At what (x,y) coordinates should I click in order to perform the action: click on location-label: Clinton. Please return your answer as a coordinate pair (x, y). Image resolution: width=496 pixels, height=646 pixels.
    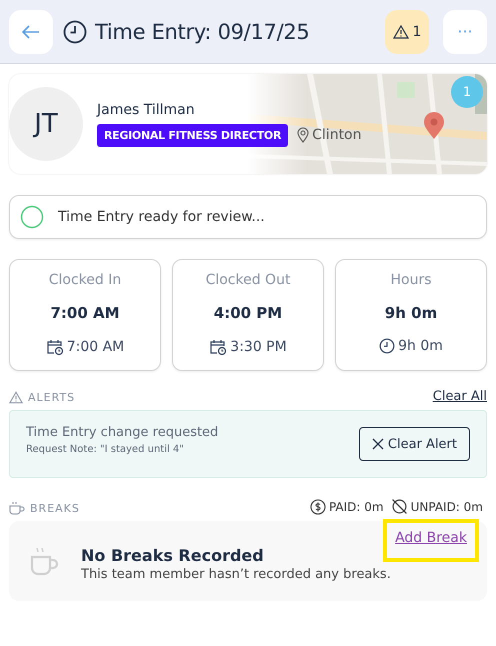
    Looking at the image, I should click on (337, 135).